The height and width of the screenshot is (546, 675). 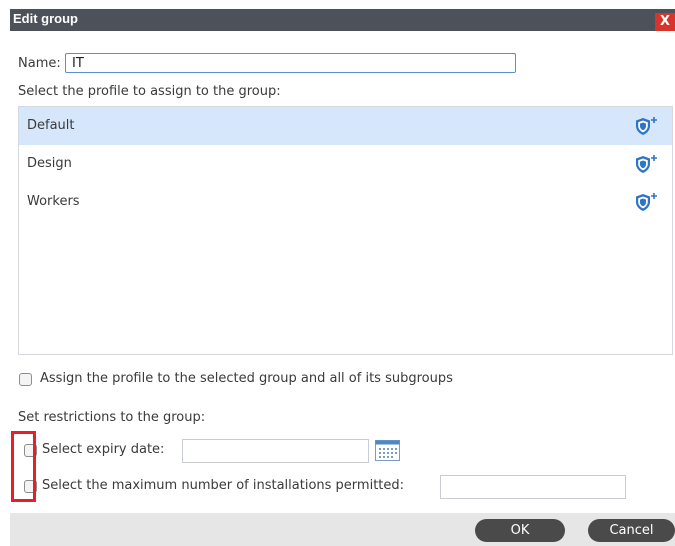 I want to click on calendar-icon, so click(x=387, y=450).